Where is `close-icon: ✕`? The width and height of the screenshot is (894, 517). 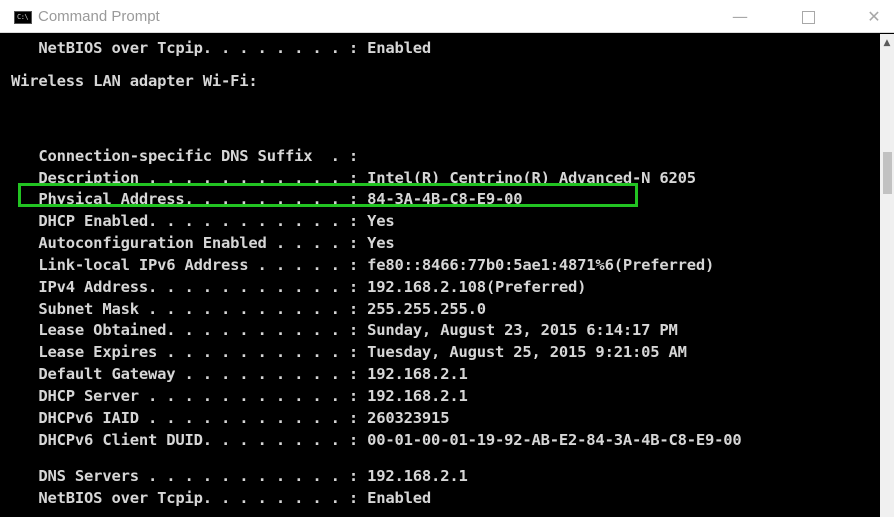 close-icon: ✕ is located at coordinates (874, 16).